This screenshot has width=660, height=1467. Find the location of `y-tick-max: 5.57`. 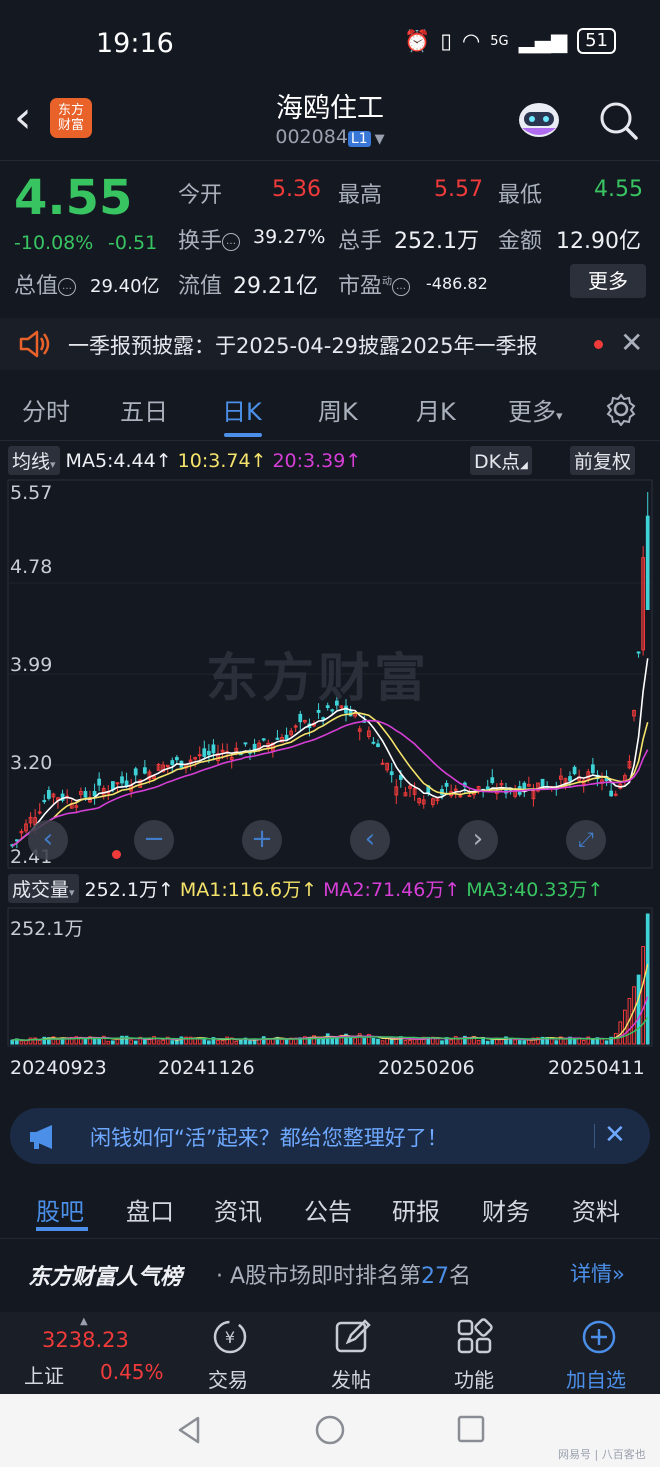

y-tick-max: 5.57 is located at coordinates (31, 493).